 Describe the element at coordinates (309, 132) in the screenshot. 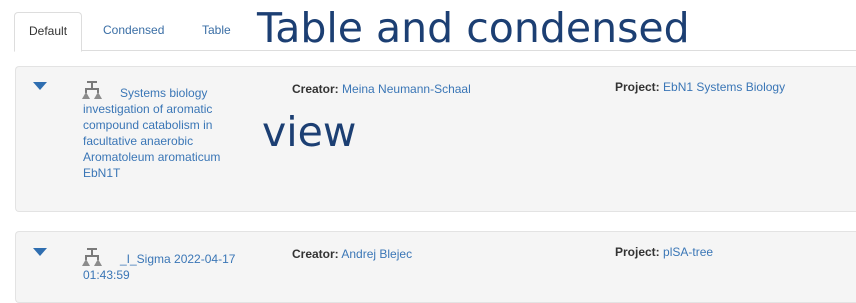

I see `overlay-caption-line2: view` at that location.